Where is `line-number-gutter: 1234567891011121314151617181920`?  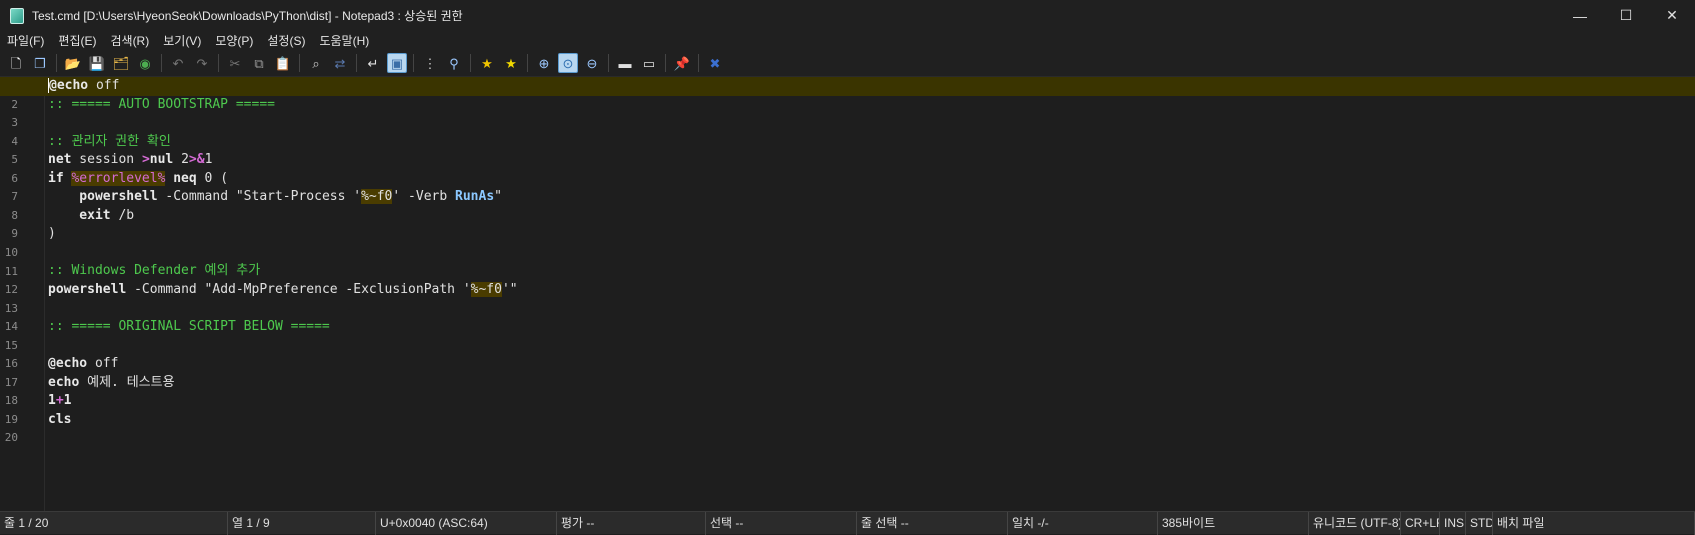
line-number-gutter: 1234567891011121314151617181920 is located at coordinates (22, 294).